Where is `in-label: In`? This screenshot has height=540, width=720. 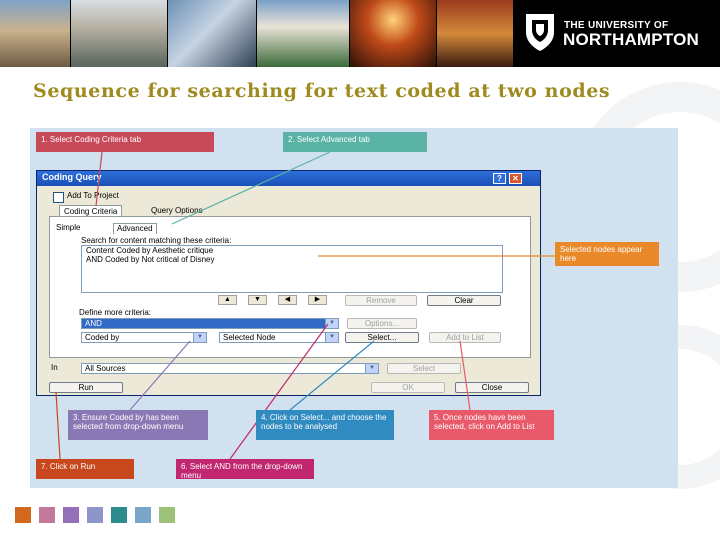 in-label: In is located at coordinates (54, 367).